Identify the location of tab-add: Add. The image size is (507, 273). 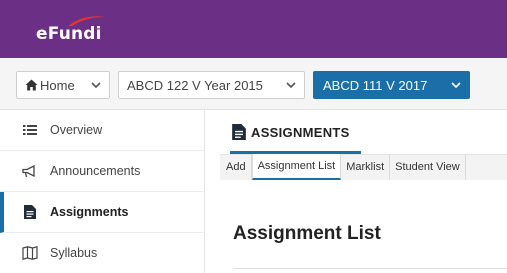
(236, 167).